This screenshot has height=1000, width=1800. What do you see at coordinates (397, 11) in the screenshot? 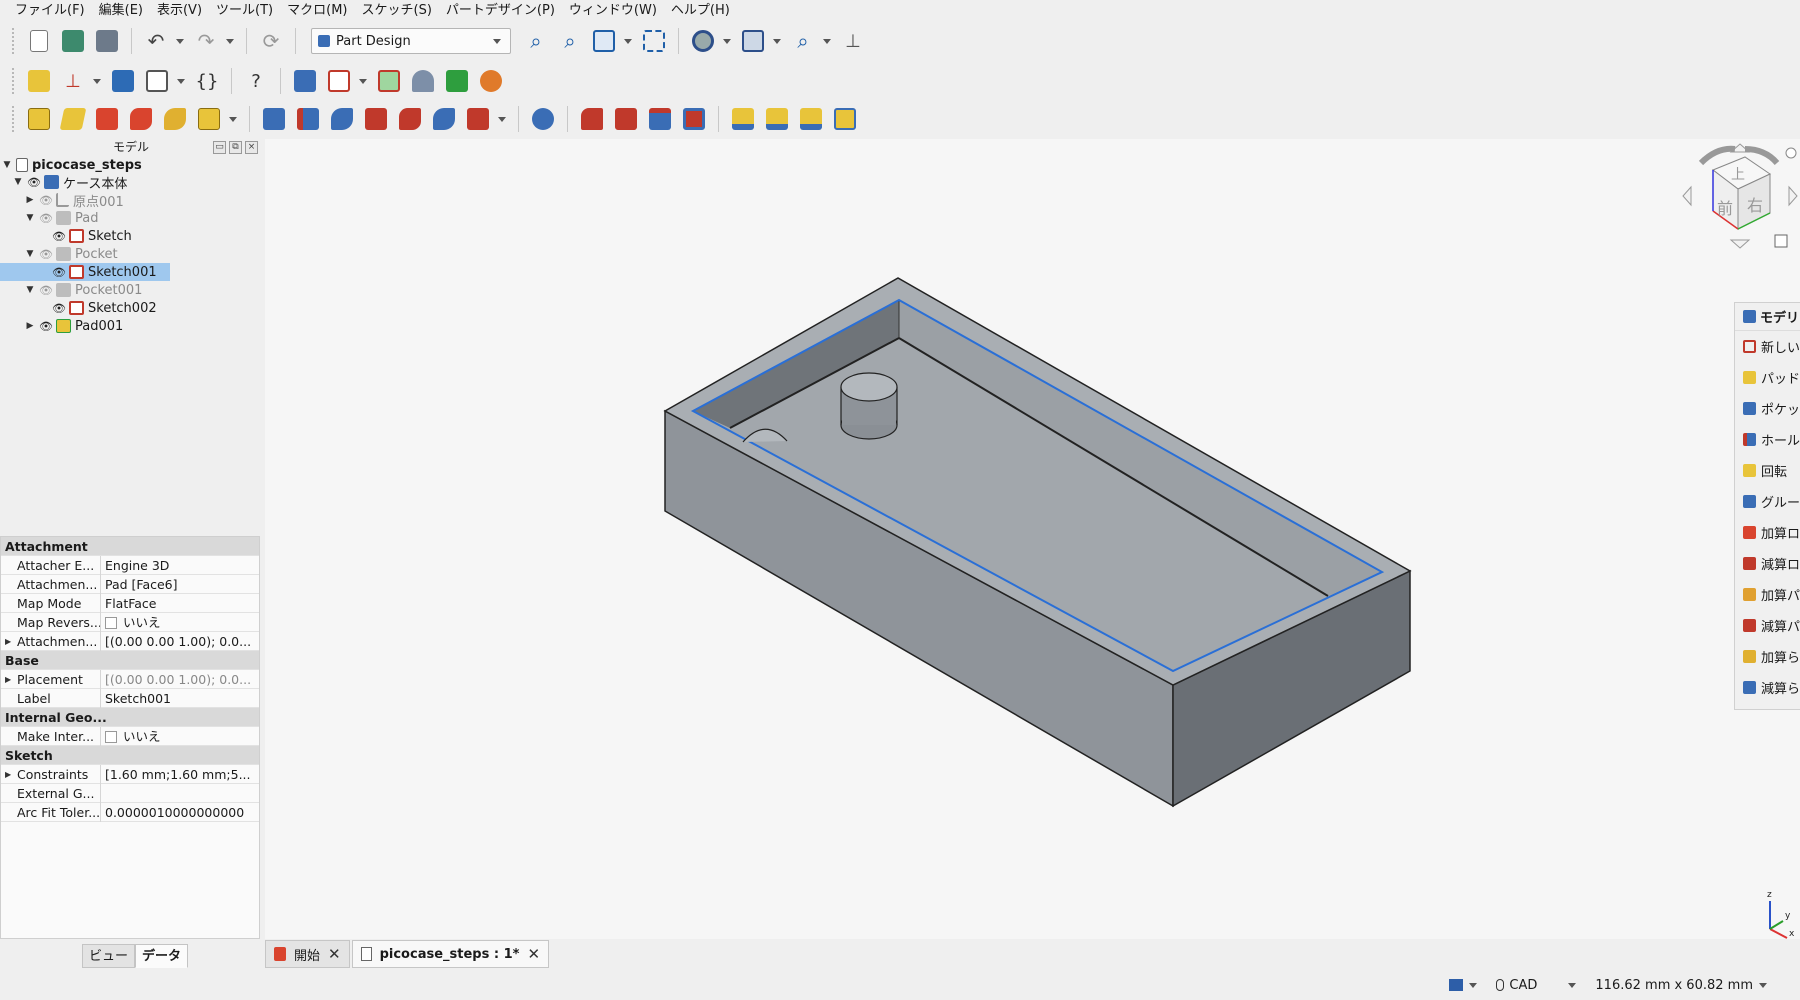
I see `menu-sketch: スケッチ(S)` at bounding box center [397, 11].